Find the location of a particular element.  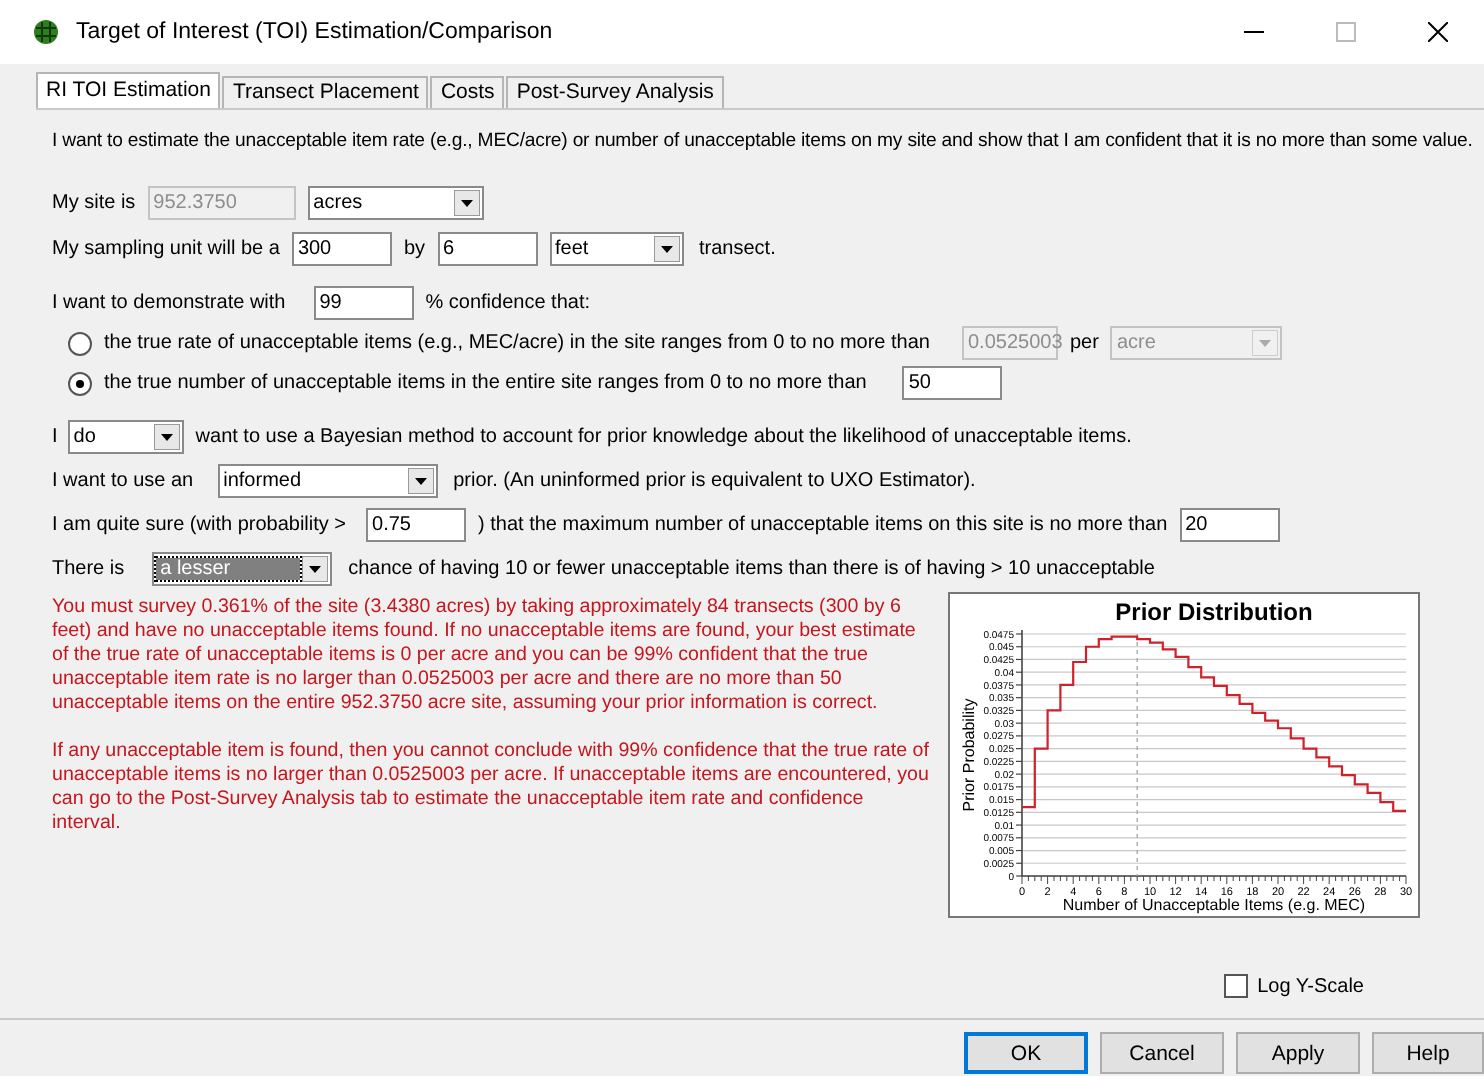

chance-text: chance of having 10 or fewer unacceptable items than there is of having > 10 unacceptable is located at coordinates (751, 569).